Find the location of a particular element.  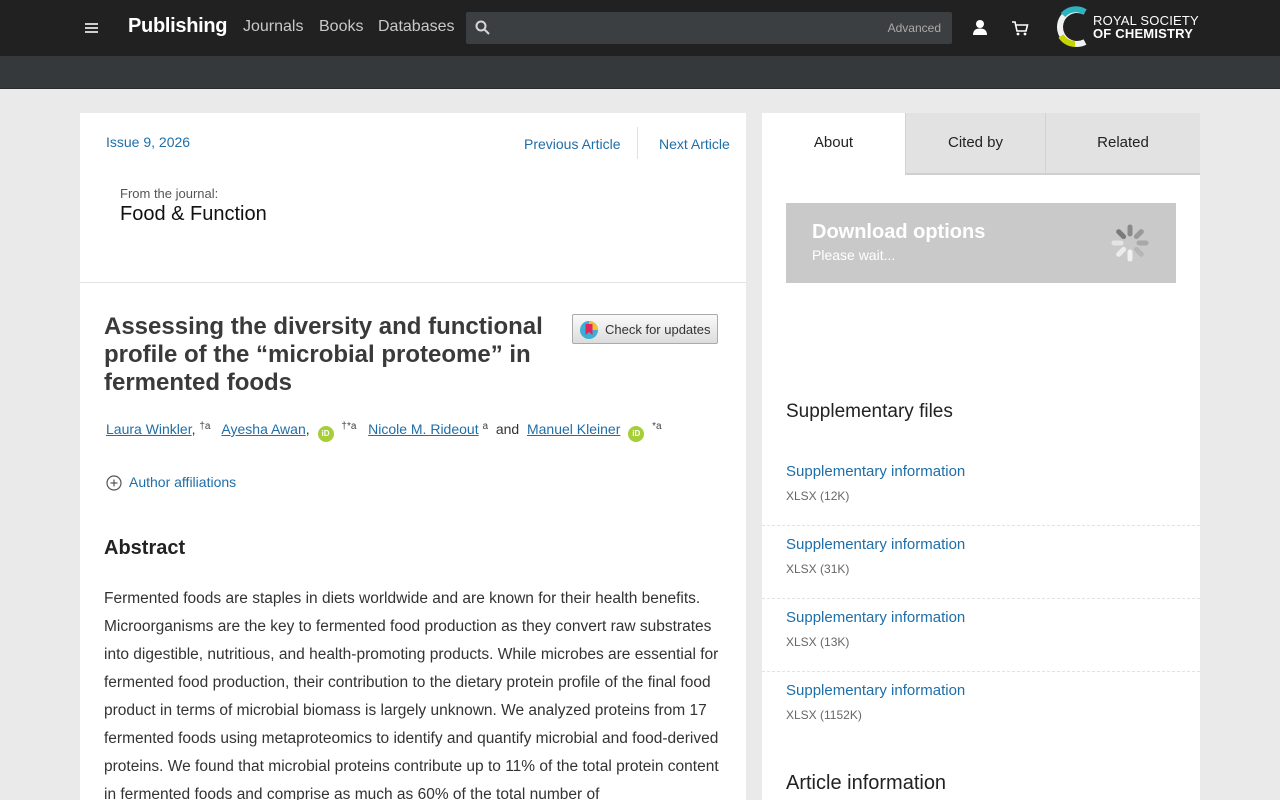

supplementary-file-item: Supplementary information XLSX (1152K) is located at coordinates (981, 708).